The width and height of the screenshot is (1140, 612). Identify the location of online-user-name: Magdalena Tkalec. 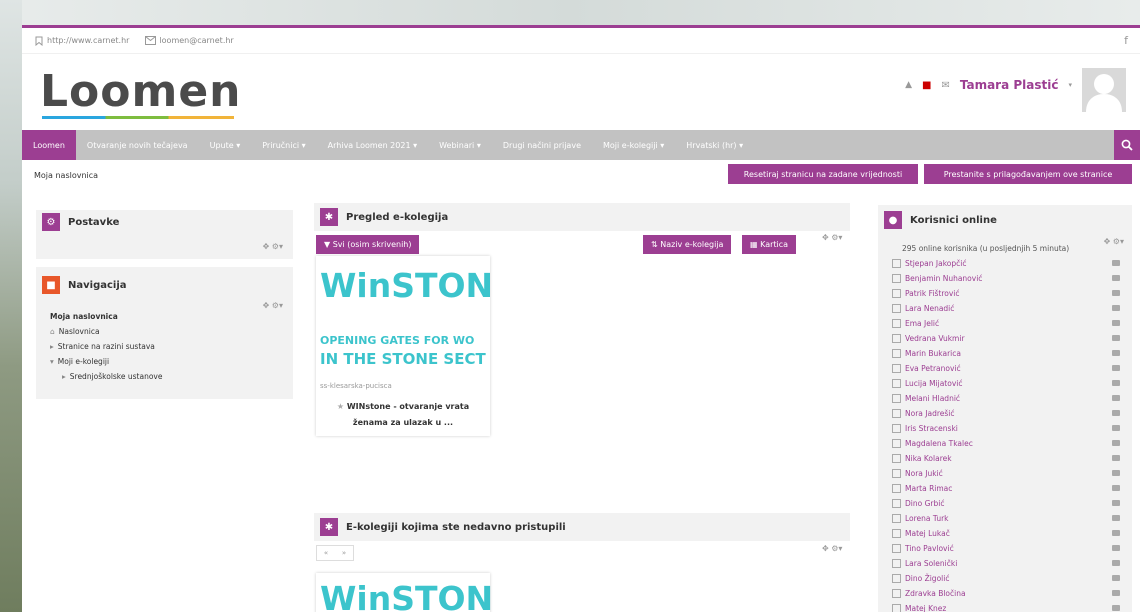
(939, 443).